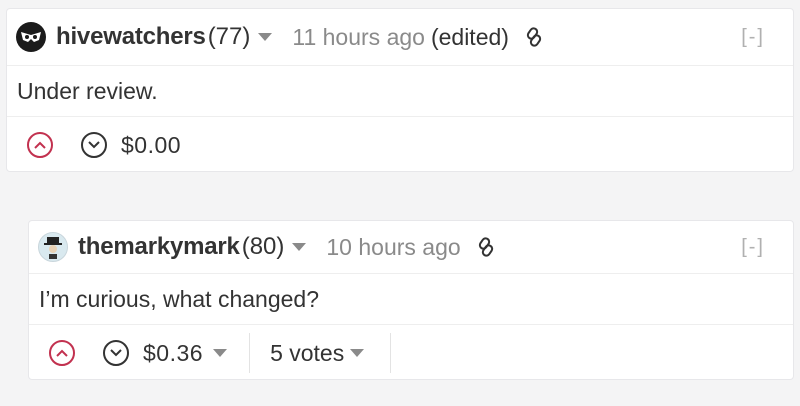 The image size is (800, 406). I want to click on comment-text: I’m curious, what changed?, so click(179, 298).